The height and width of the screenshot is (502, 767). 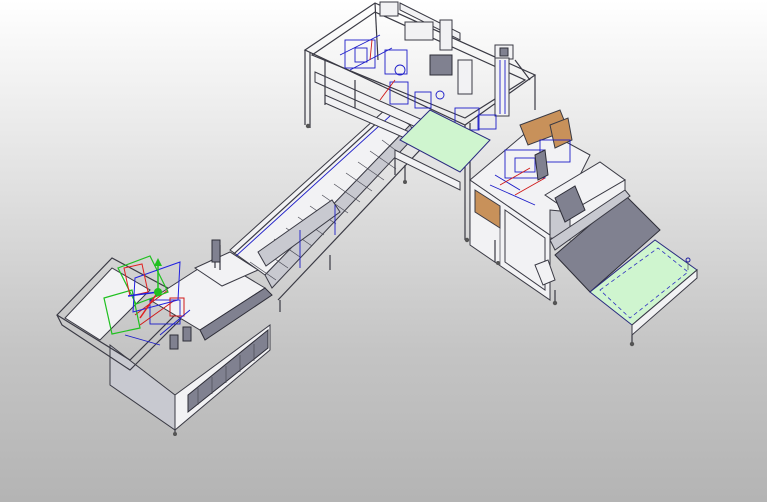 What do you see at coordinates (164, 337) in the screenshot?
I see `loading-station` at bounding box center [164, 337].